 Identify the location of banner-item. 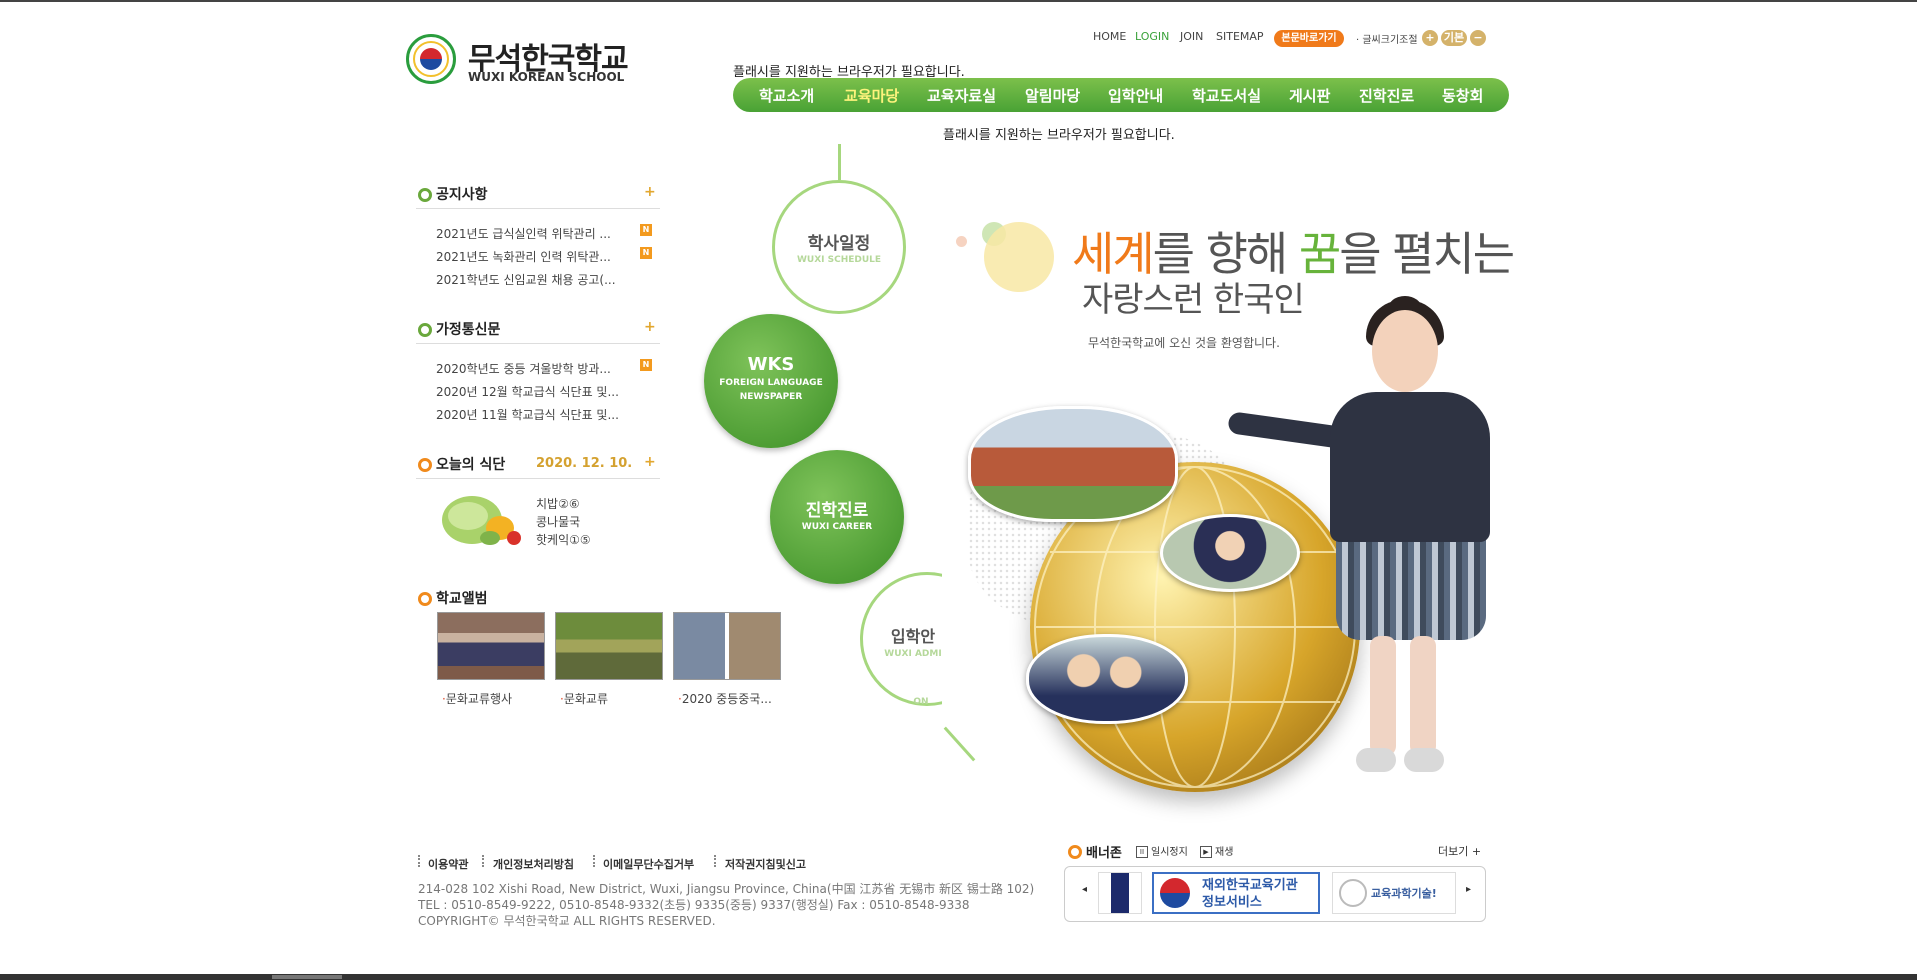
(1120, 893).